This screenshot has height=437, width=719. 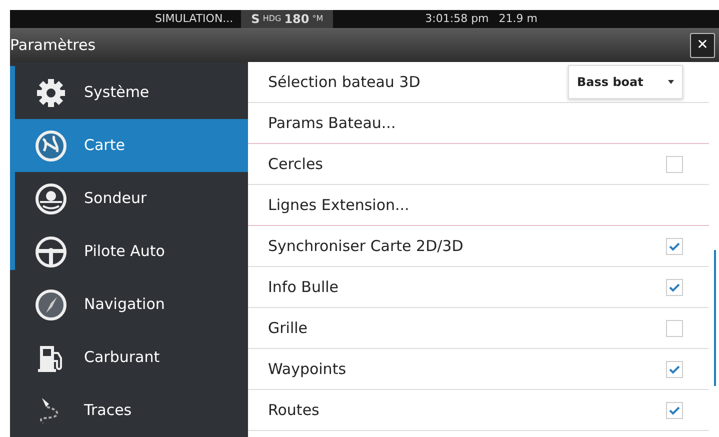 What do you see at coordinates (625, 82) in the screenshot?
I see `dropdown-field: Bass boat` at bounding box center [625, 82].